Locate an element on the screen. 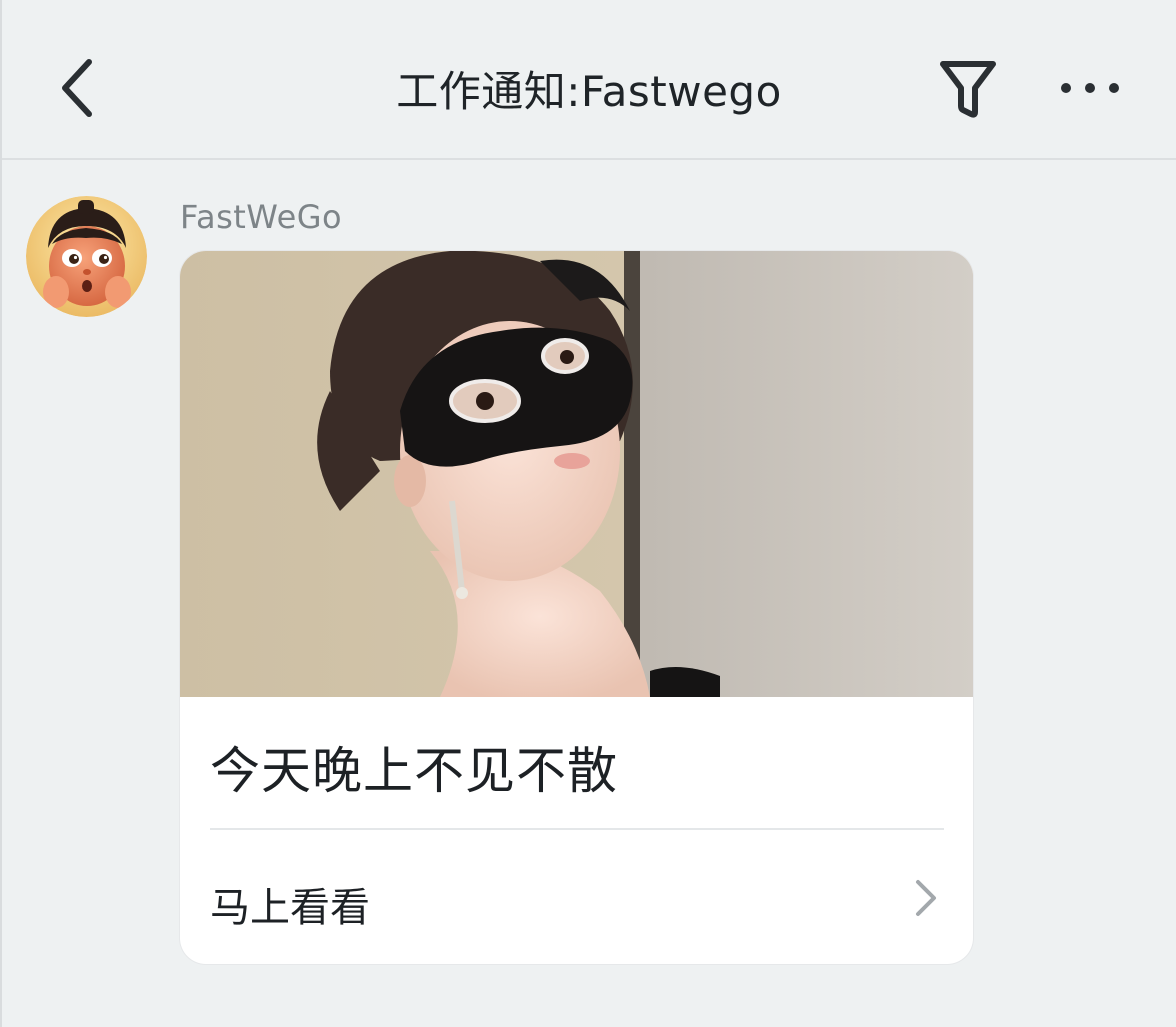 The height and width of the screenshot is (1027, 1176). filter-button is located at coordinates (968, 88).